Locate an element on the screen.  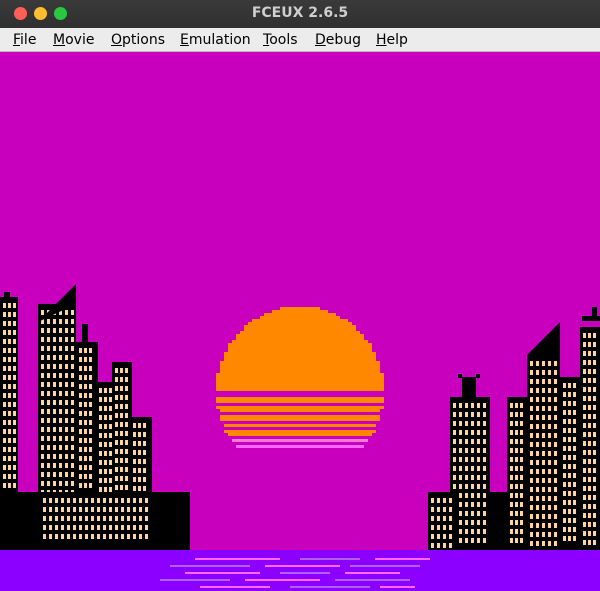
building is located at coordinates (517, 473).